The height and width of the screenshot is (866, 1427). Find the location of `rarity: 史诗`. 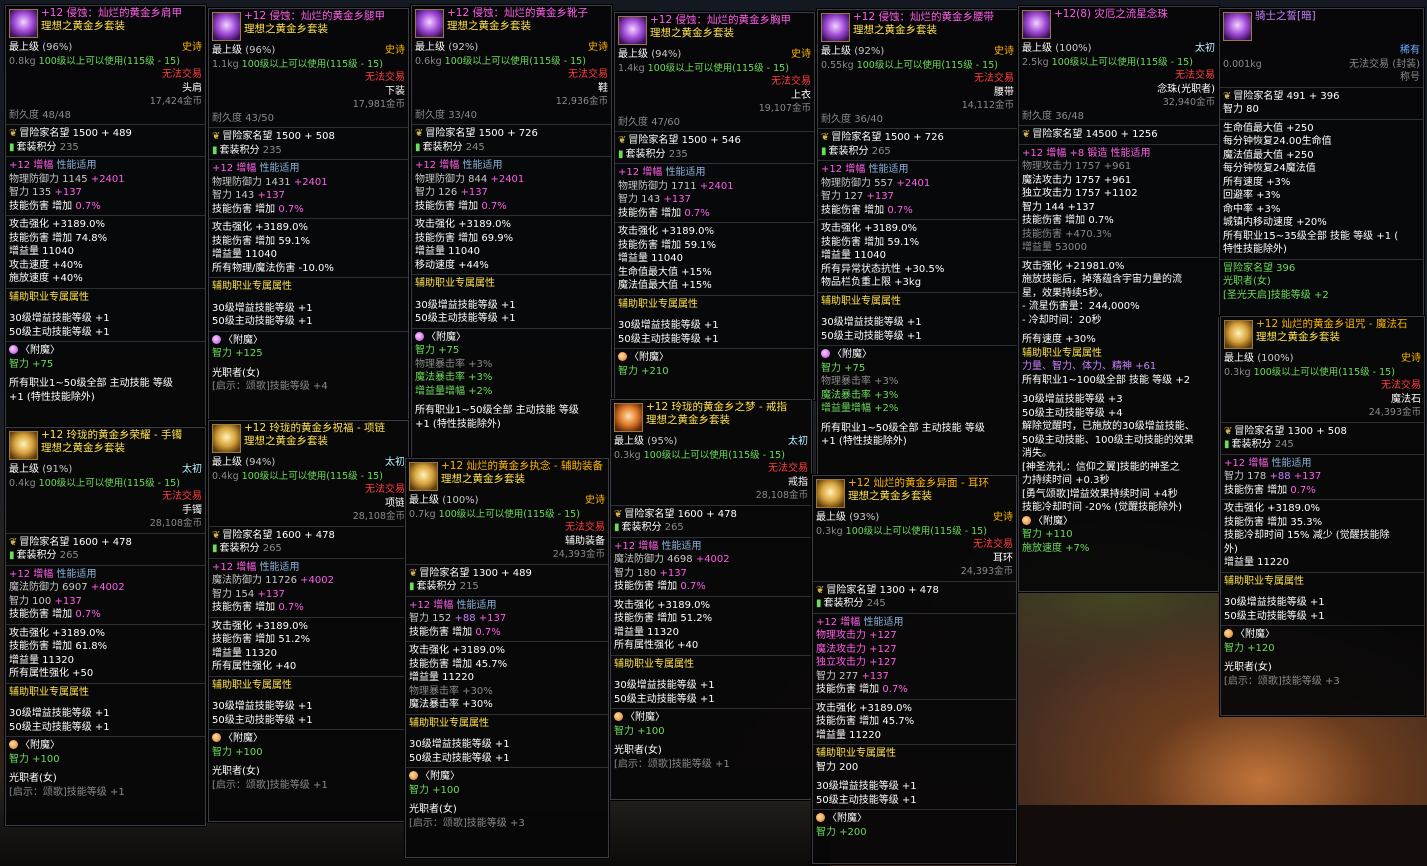

rarity: 史诗 is located at coordinates (595, 500).